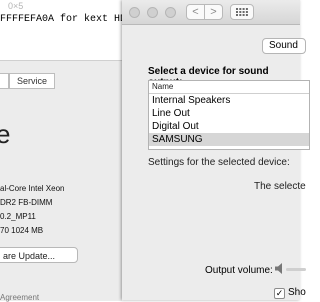  Describe the element at coordinates (5, 134) in the screenshot. I see `os-name: e` at that location.